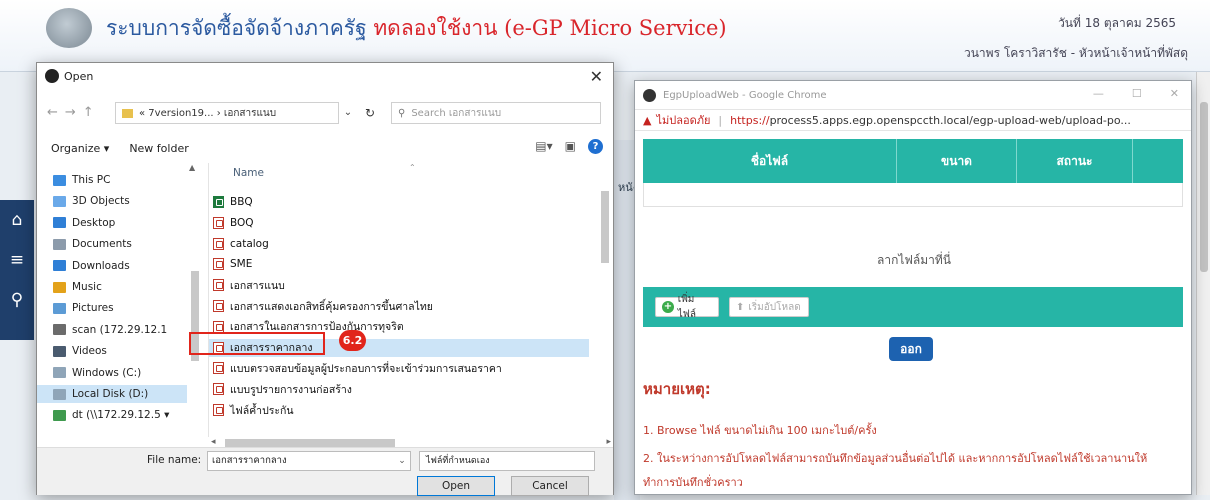 This screenshot has width=1210, height=500. Describe the element at coordinates (595, 146) in the screenshot. I see `help-icon: ?` at that location.